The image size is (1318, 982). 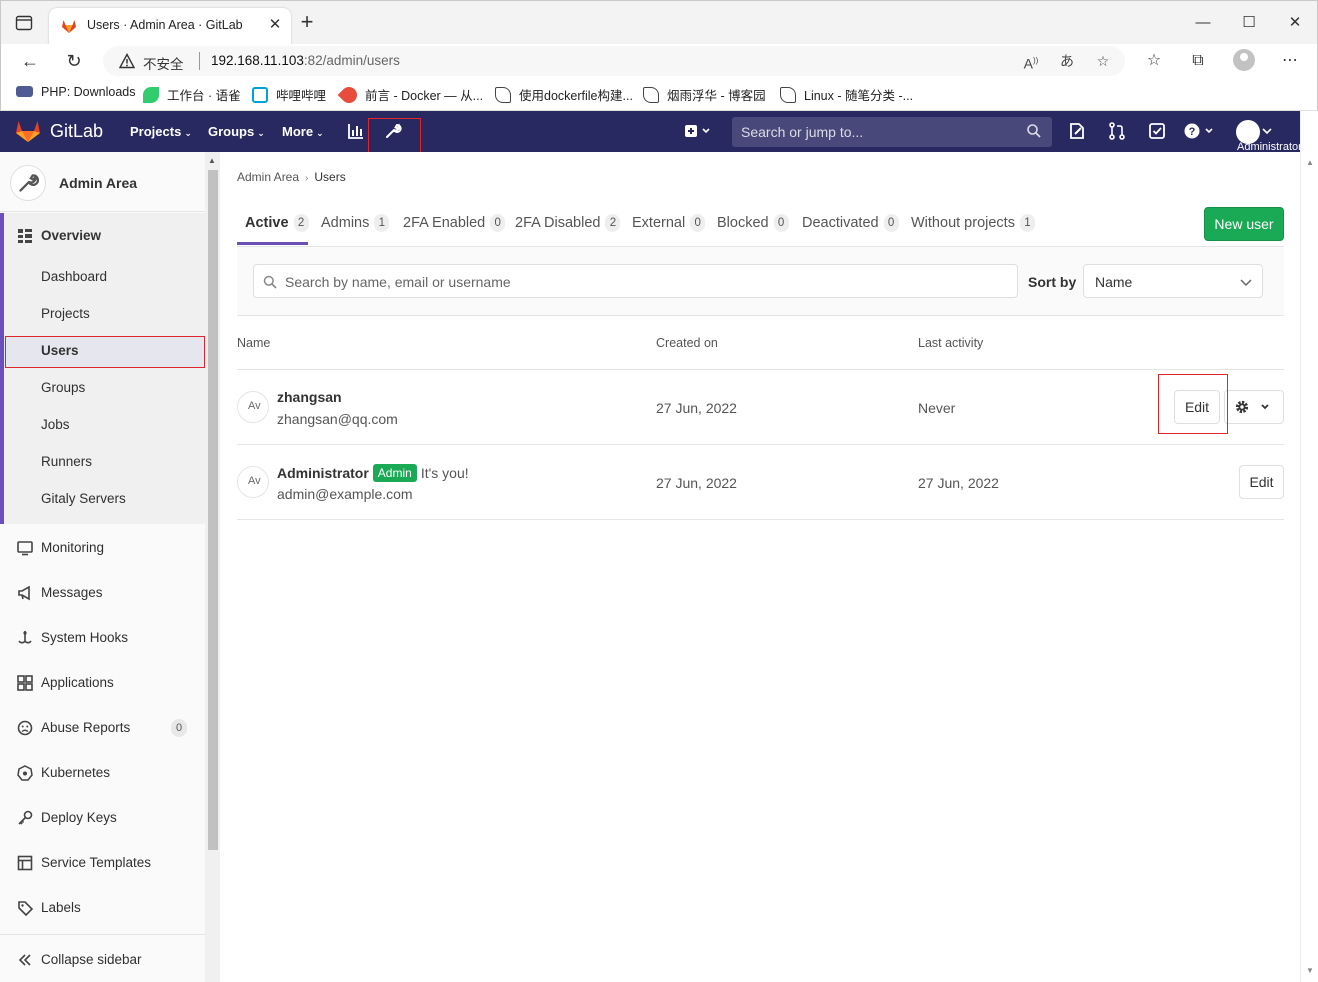 I want to click on groups-menu: Groups ⌄, so click(x=236, y=131).